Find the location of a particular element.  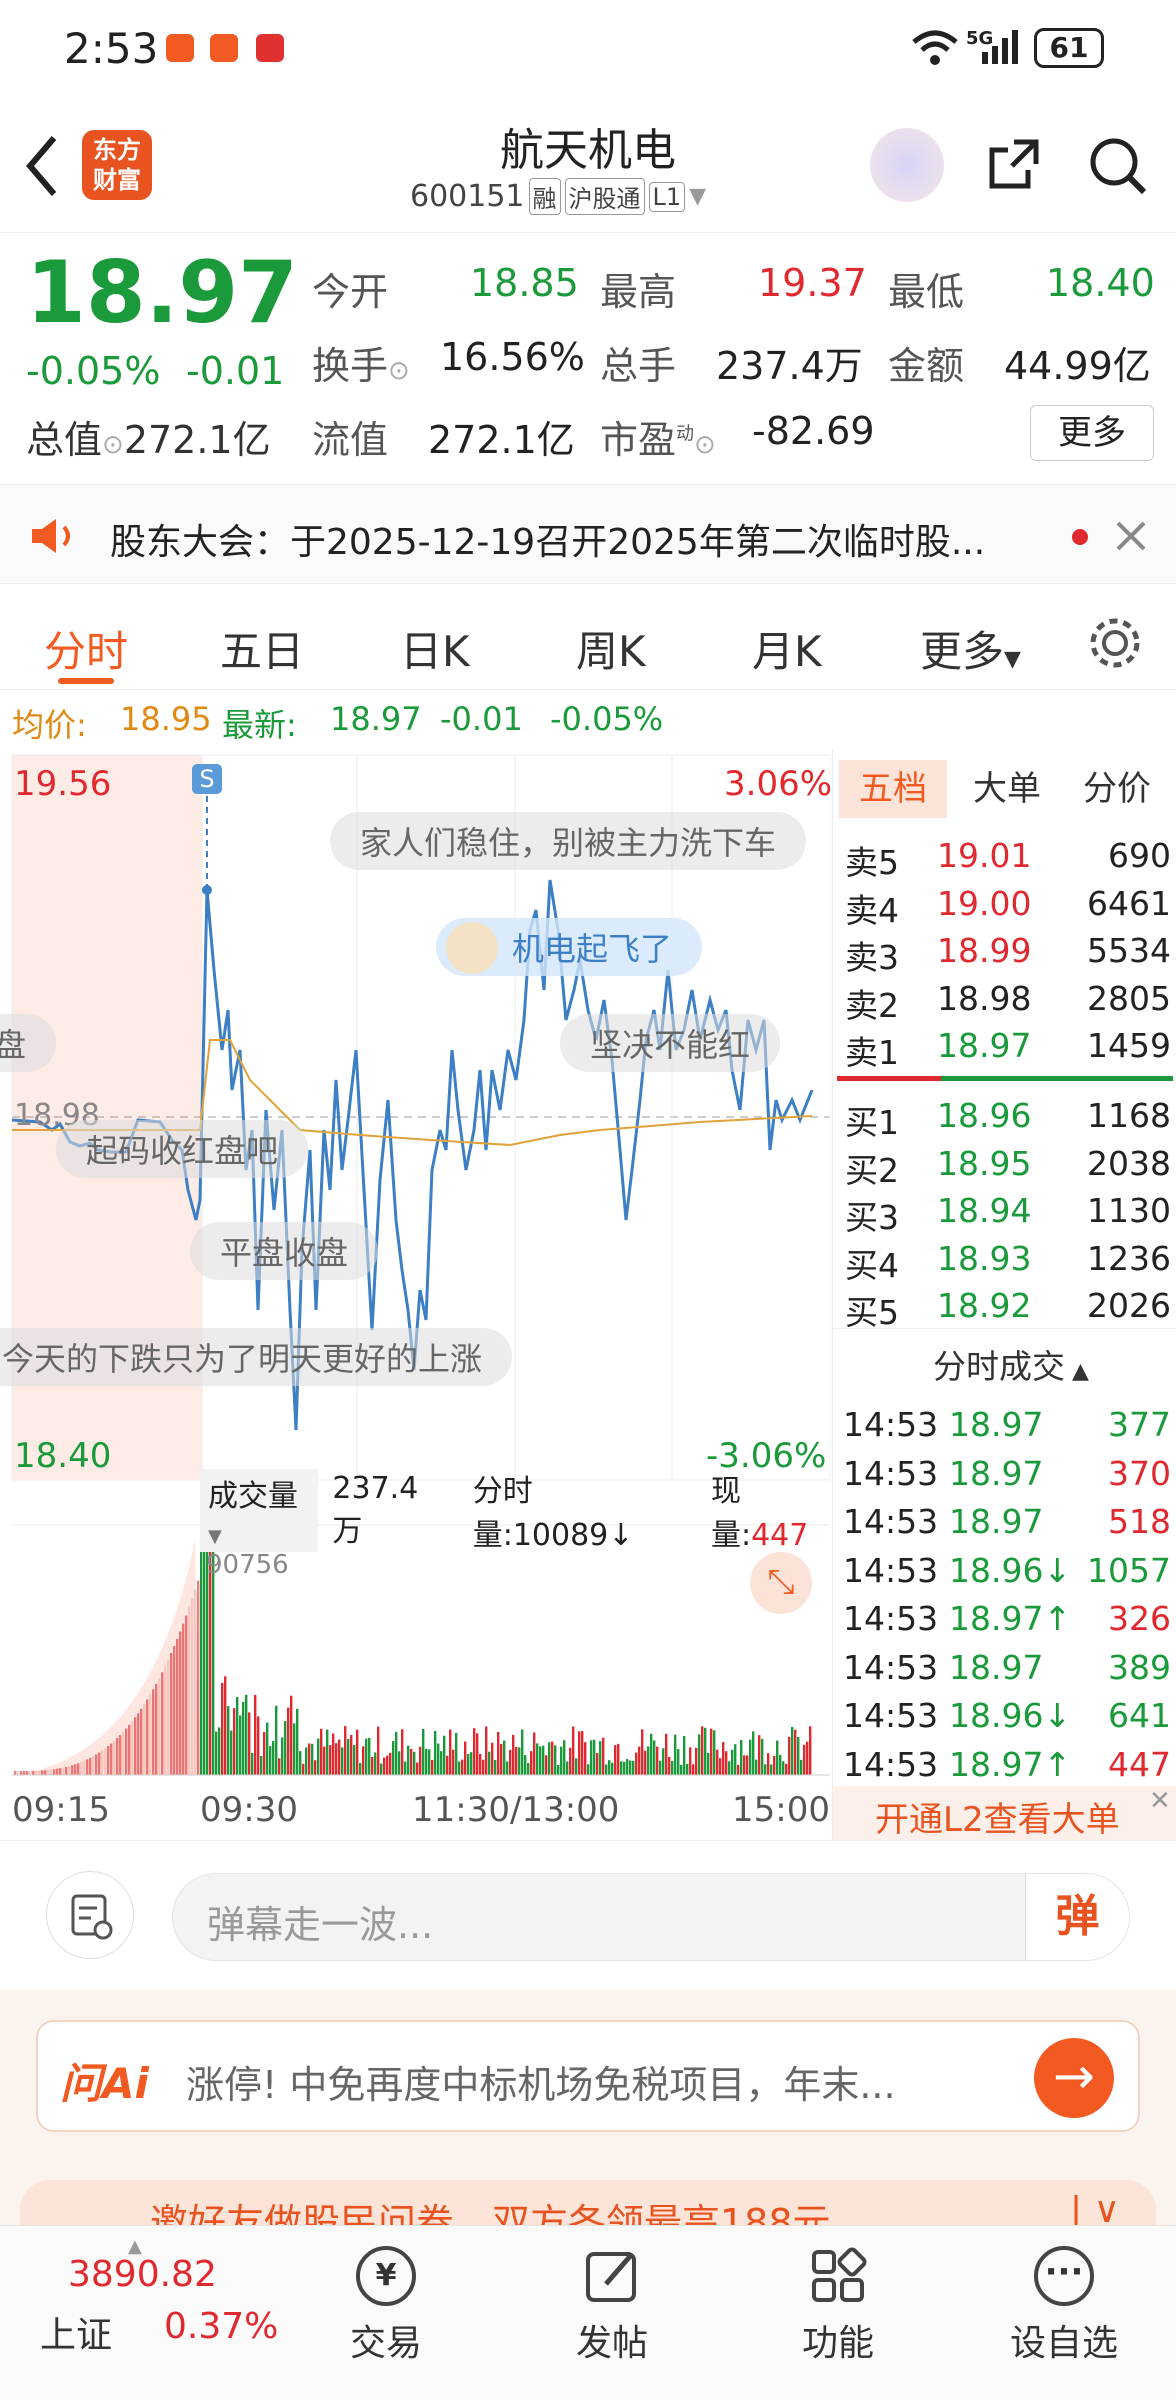

tab-price-dist: 分价 is located at coordinates (1117, 789).